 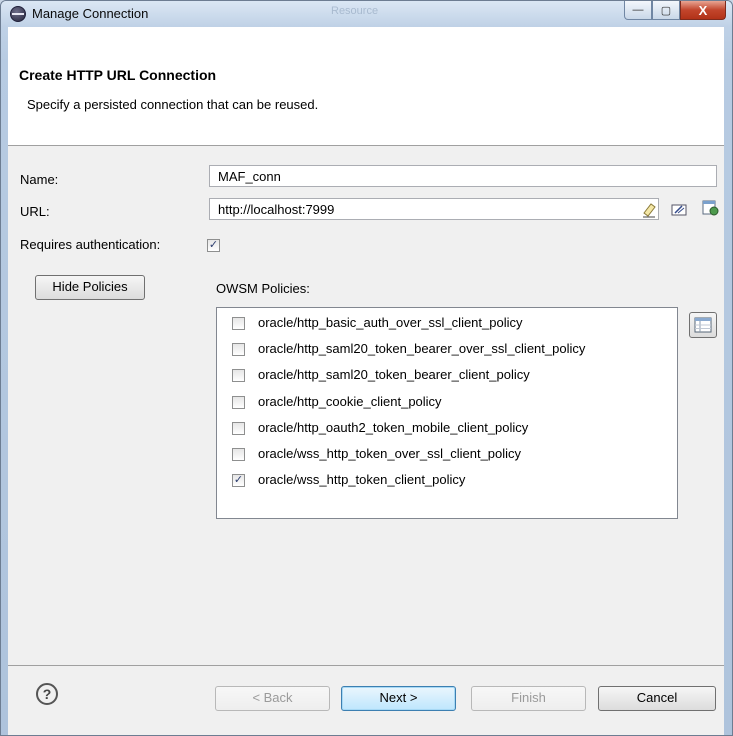 What do you see at coordinates (276, 209) in the screenshot?
I see `url-value: http://localhost:7999` at bounding box center [276, 209].